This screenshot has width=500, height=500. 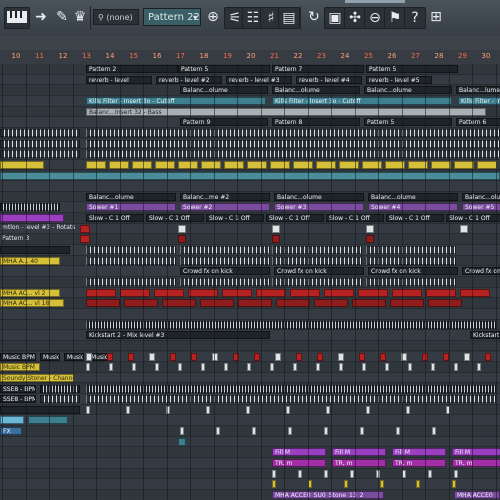 I want to click on pattern-clip: MHA ACCE0_SU0_Stone_13_2, so click(x=328, y=495).